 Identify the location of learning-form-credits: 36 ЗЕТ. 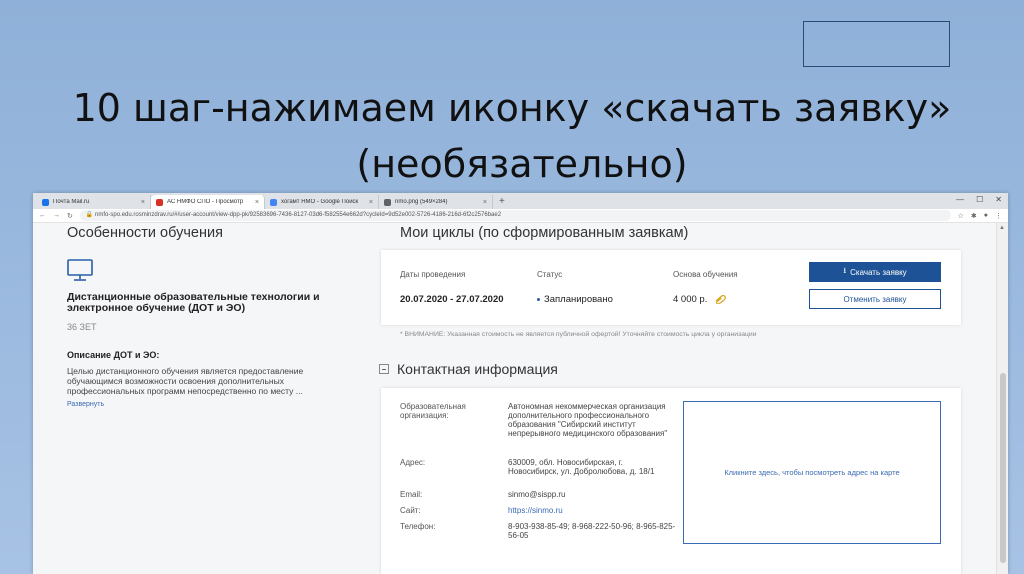
(82, 327).